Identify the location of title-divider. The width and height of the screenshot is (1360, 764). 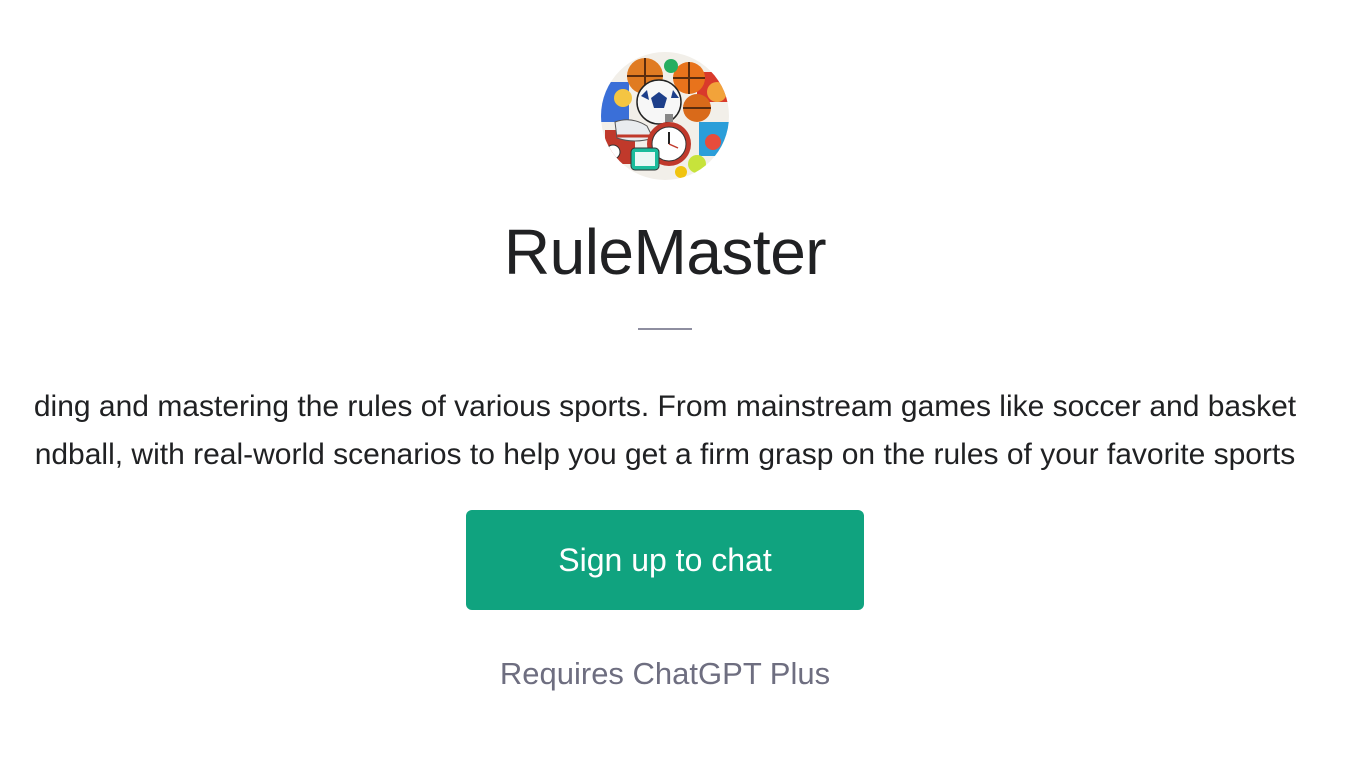
(665, 329).